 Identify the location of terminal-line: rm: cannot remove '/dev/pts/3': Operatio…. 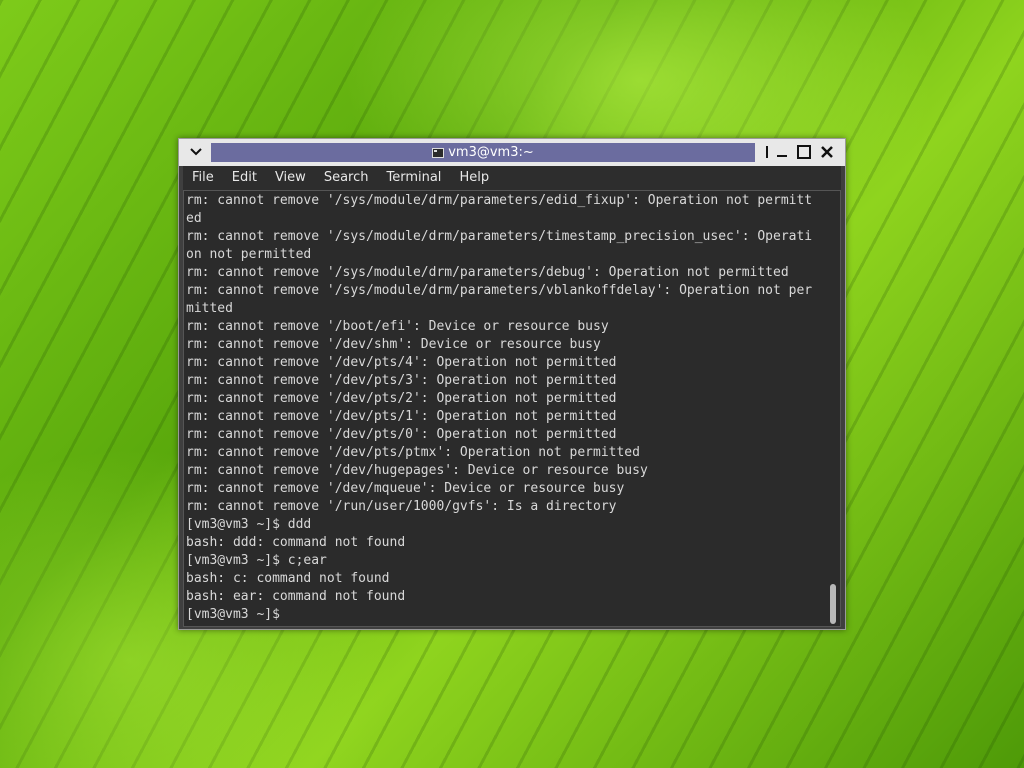
(401, 380).